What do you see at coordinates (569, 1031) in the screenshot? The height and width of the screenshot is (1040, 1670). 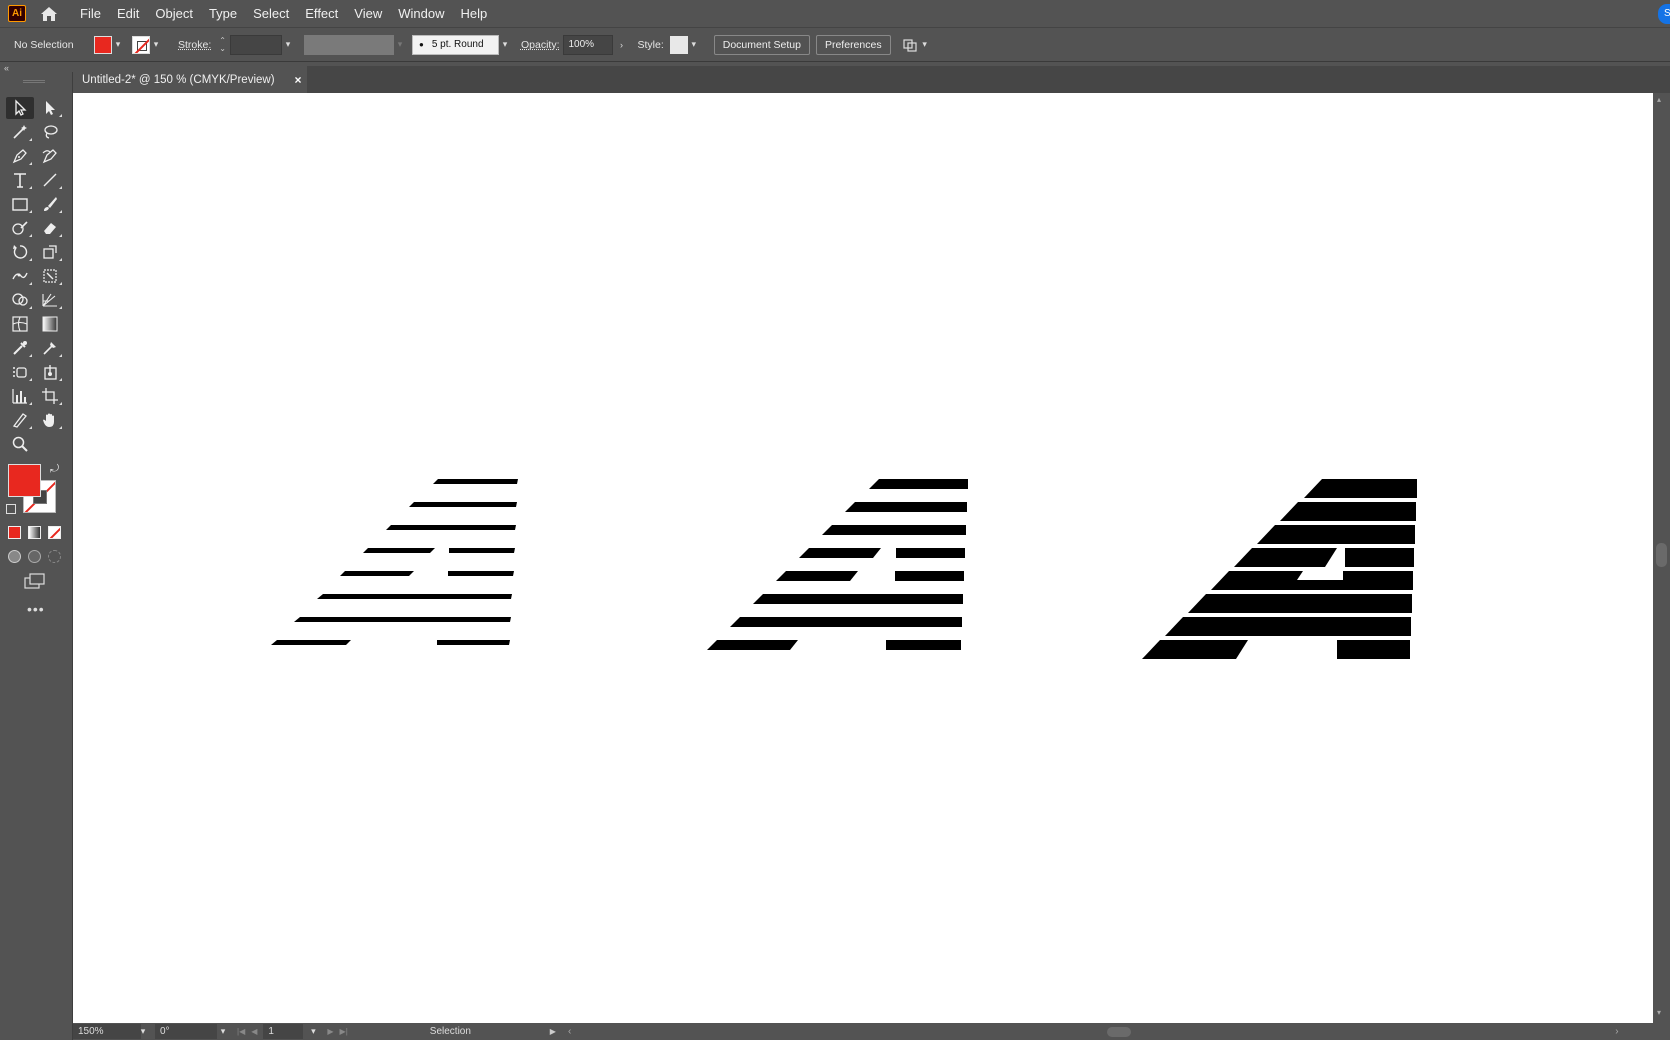 I see `scroll-left-icon: ‹` at bounding box center [569, 1031].